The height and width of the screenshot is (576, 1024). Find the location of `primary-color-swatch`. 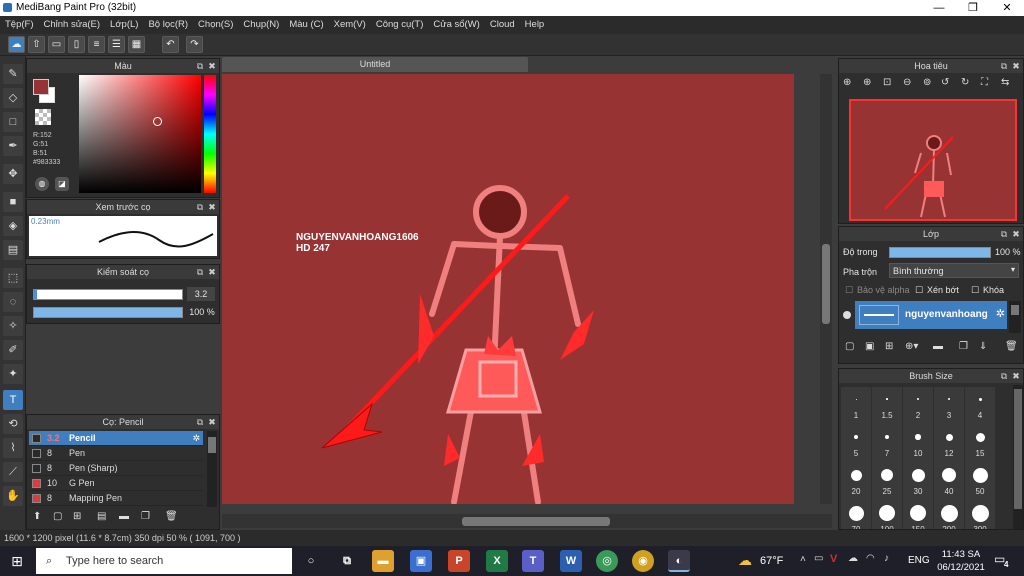

primary-color-swatch is located at coordinates (41, 87).